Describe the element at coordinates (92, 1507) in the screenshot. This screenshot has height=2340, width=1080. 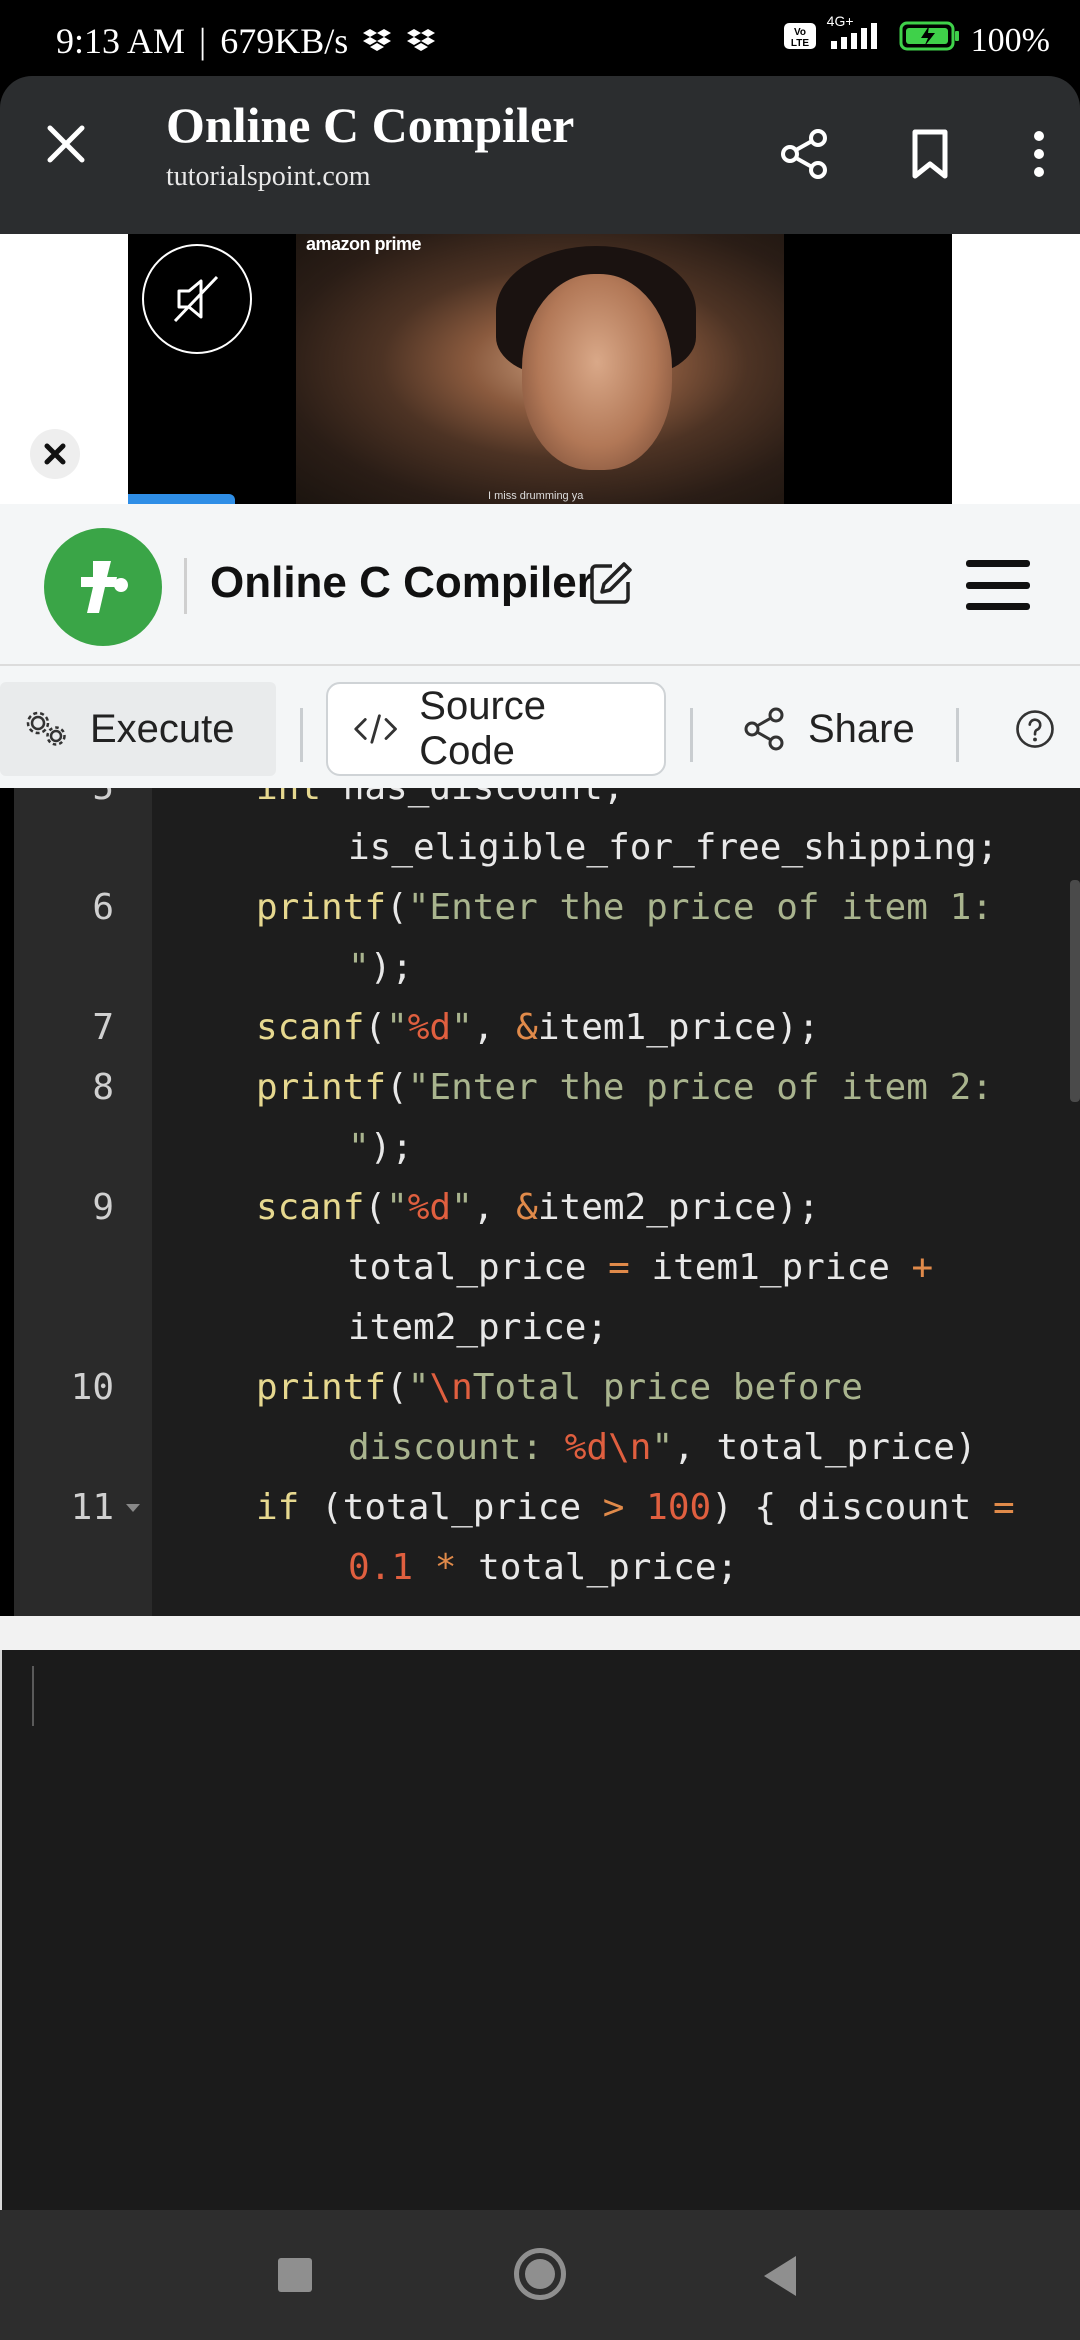
I see `line-number: 11` at that location.